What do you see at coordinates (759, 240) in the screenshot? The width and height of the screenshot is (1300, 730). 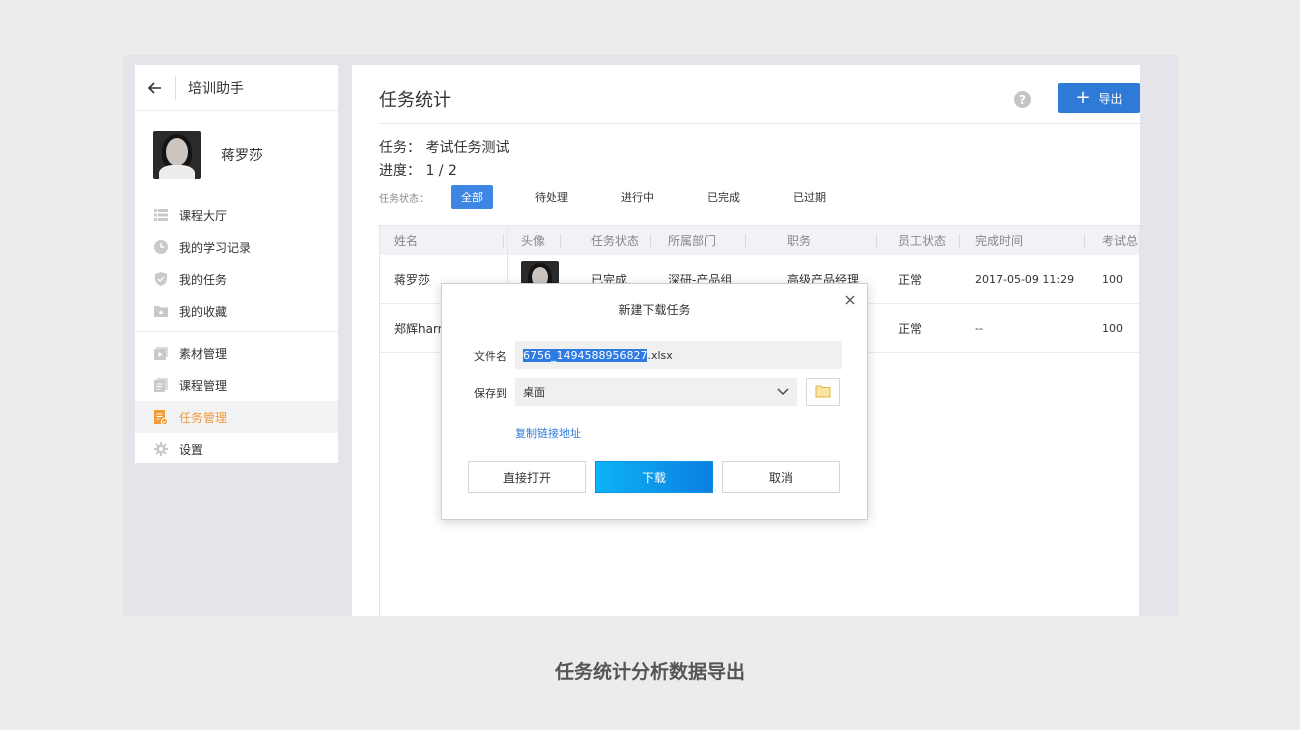 I see `table-header: 姓名 头像 任务状态 所属部门 职务 员工状态 完成时间 考试总分` at bounding box center [759, 240].